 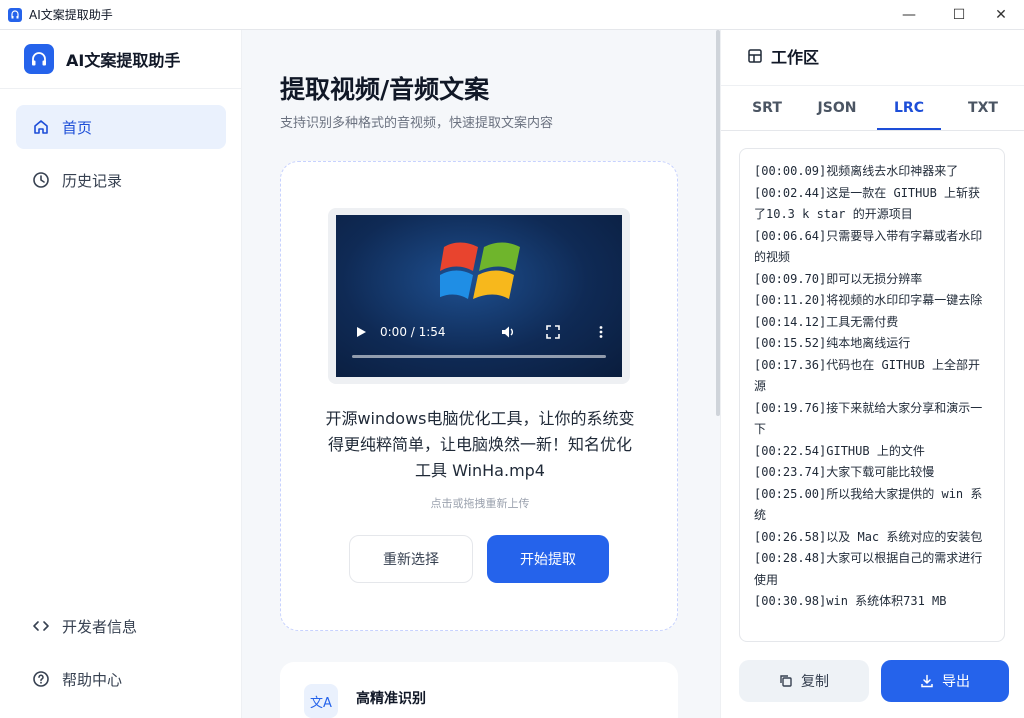 I want to click on sidebar-item-help: 帮助中心, so click(x=121, y=679).